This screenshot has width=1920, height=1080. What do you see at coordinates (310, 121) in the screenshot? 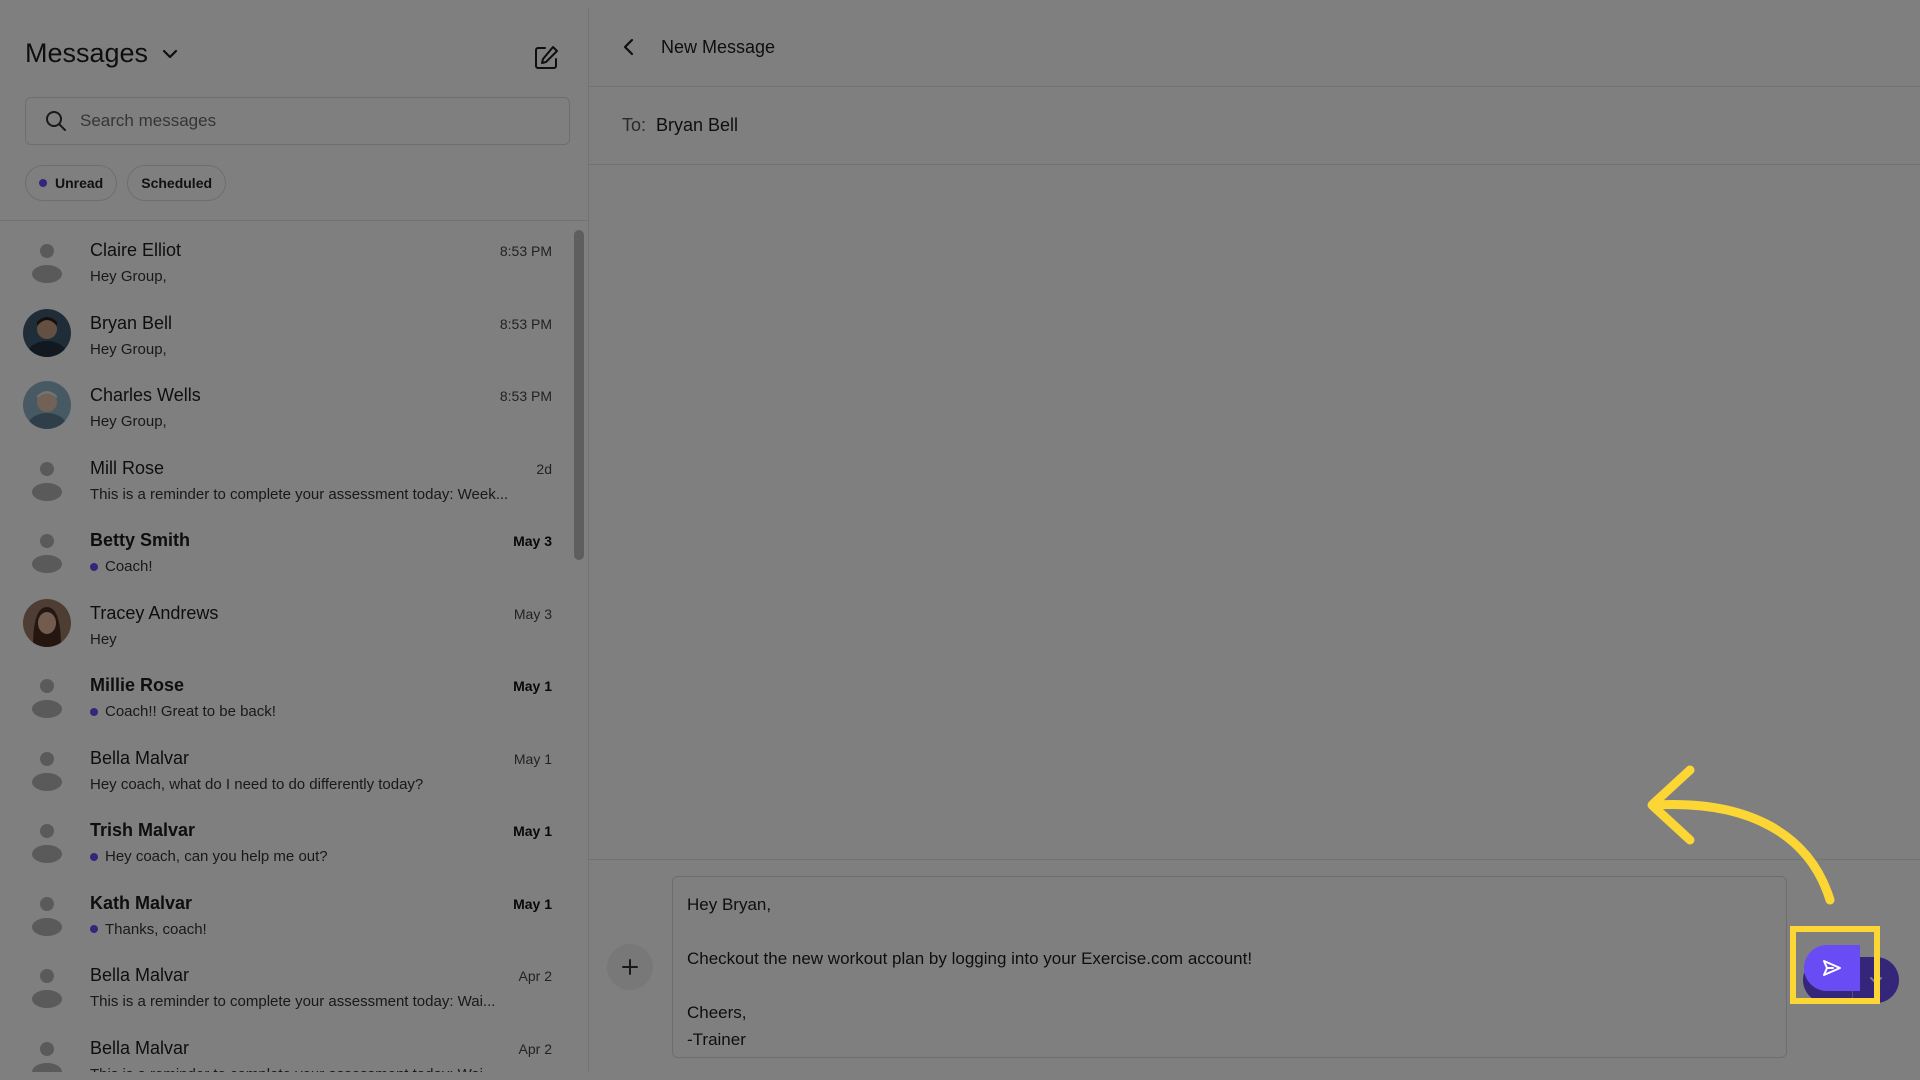
I see `search-input` at bounding box center [310, 121].